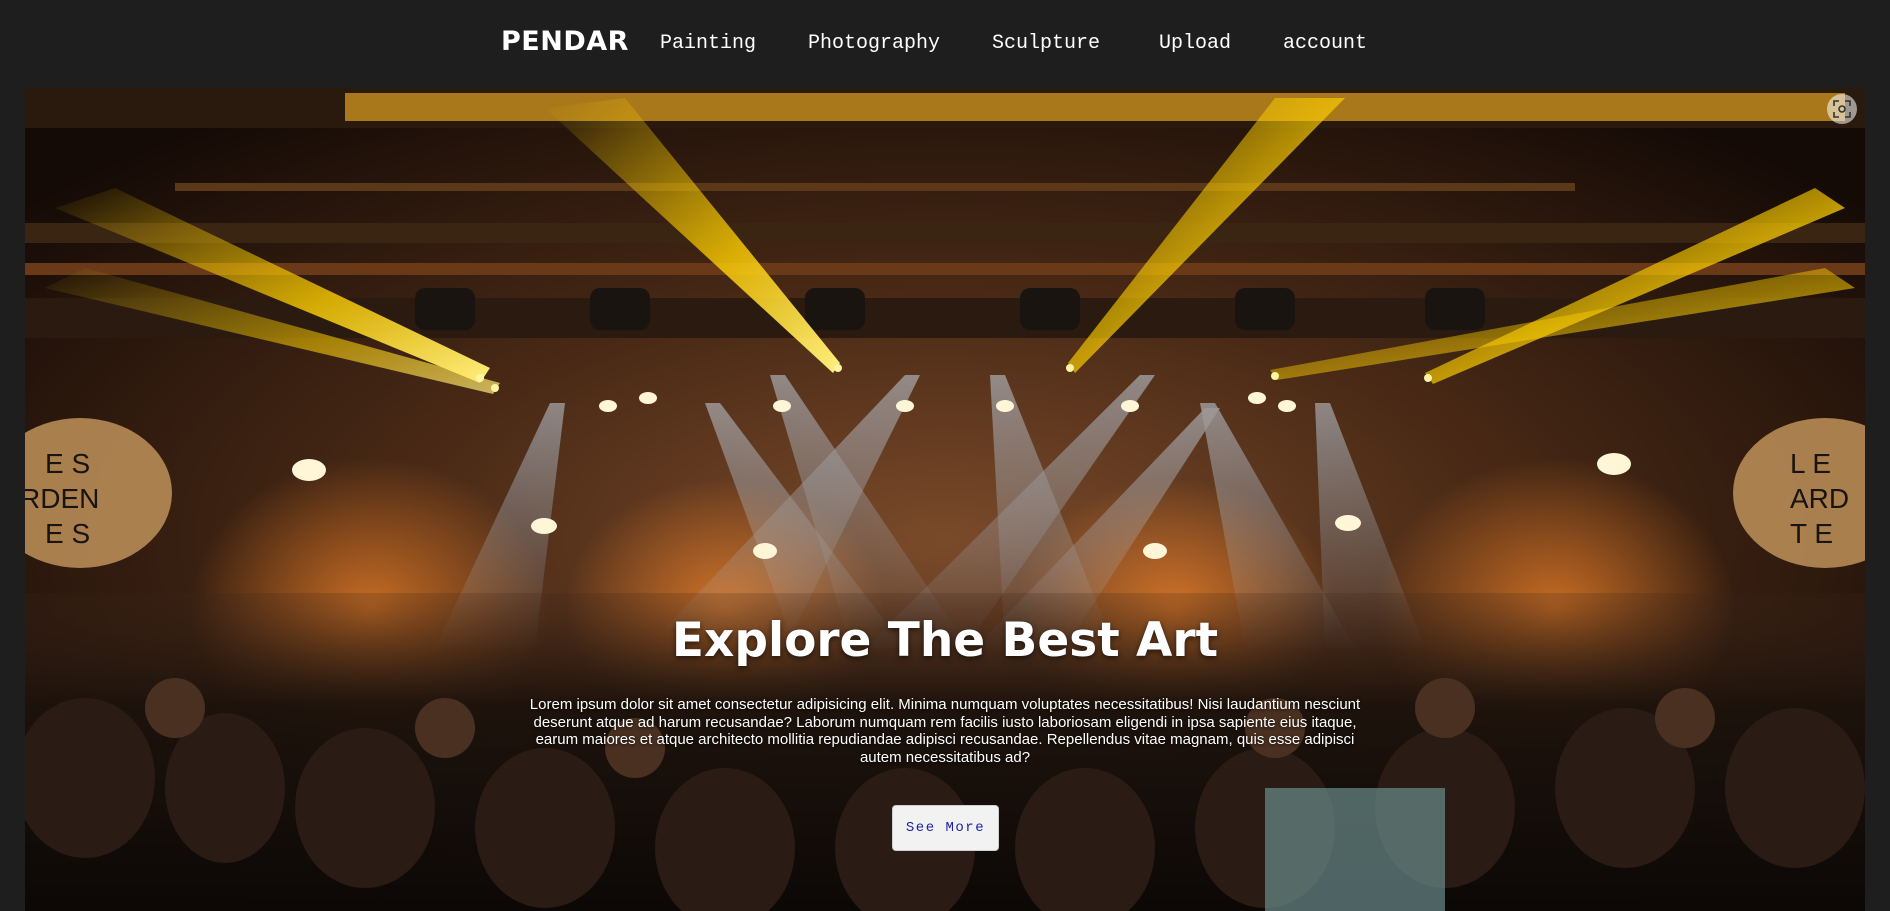  Describe the element at coordinates (1811, 533) in the screenshot. I see `svg-text: T E` at that location.